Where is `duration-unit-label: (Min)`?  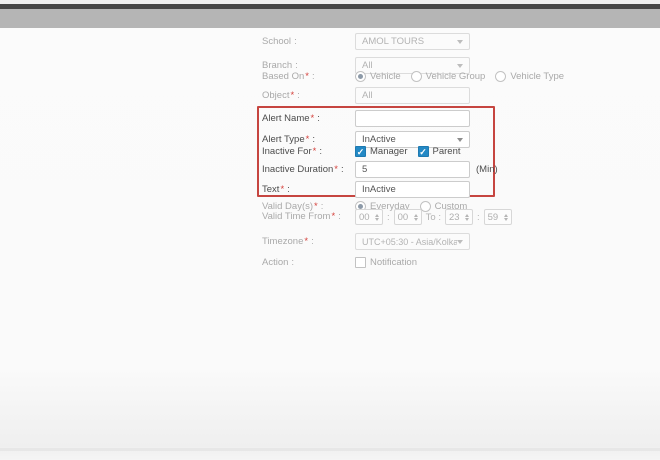
duration-unit-label: (Min) is located at coordinates (487, 169).